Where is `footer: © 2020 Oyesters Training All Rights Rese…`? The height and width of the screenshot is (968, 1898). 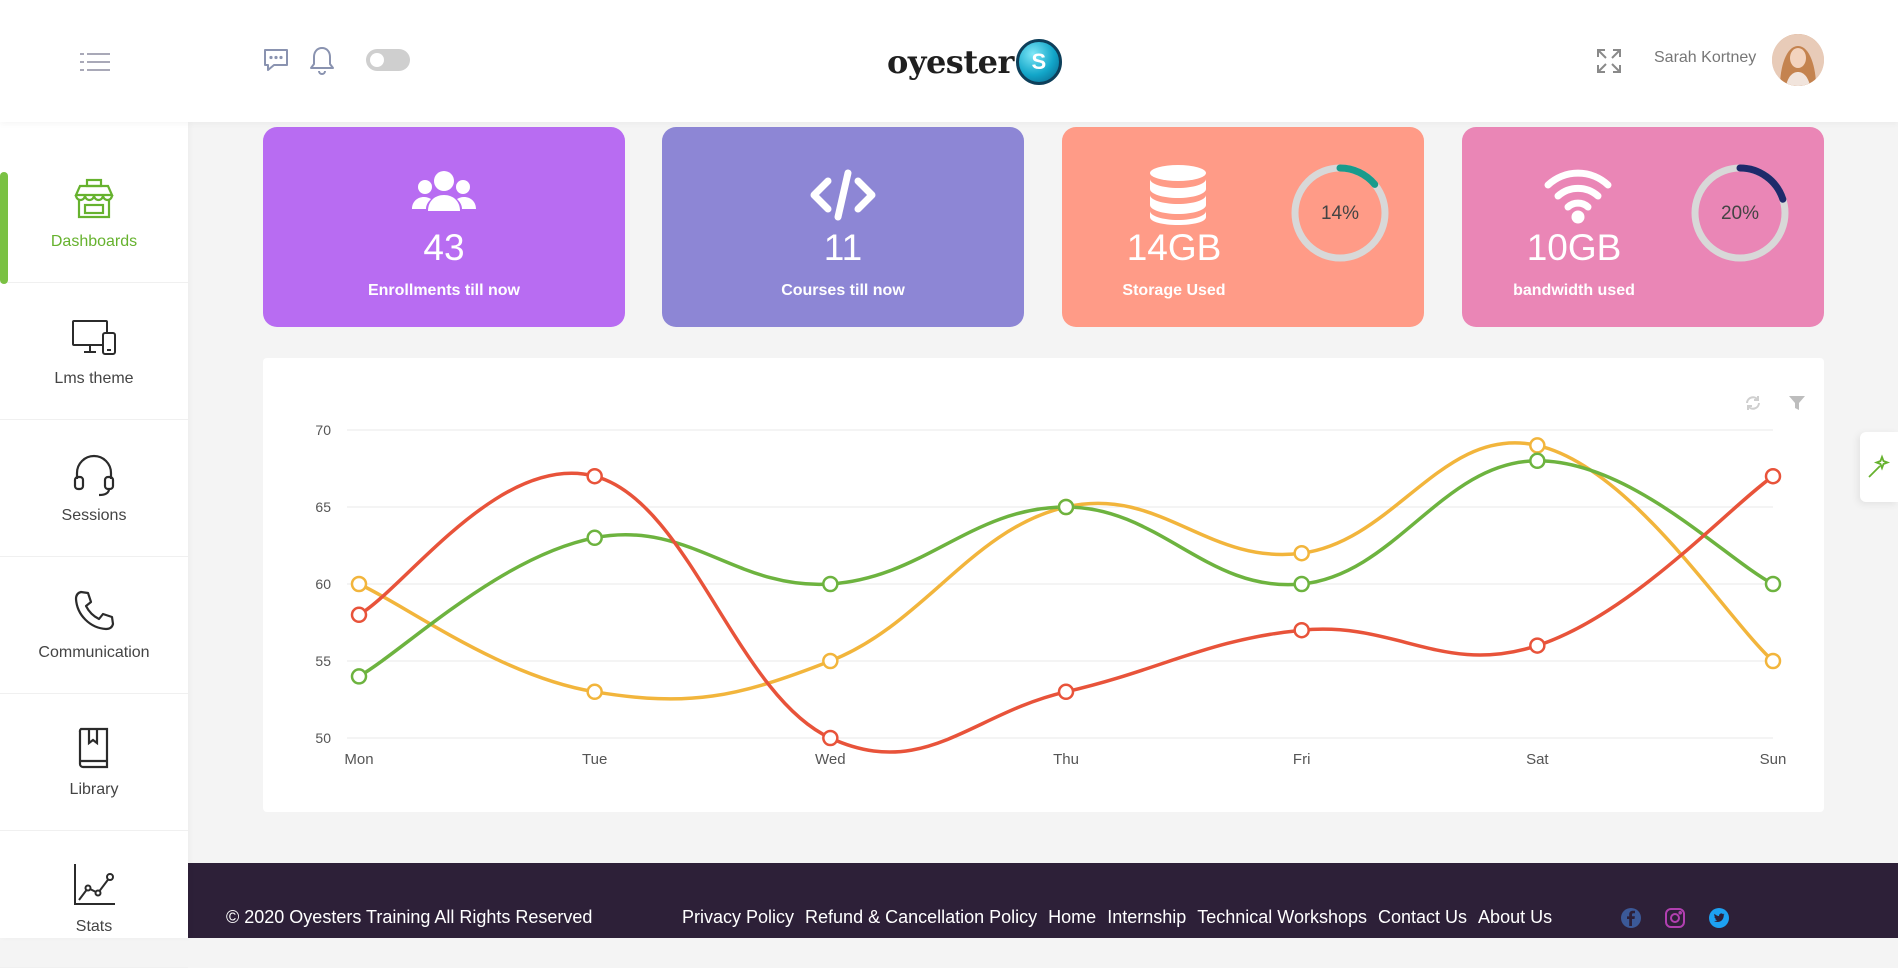 footer: © 2020 Oyesters Training All Rights Rese… is located at coordinates (1043, 900).